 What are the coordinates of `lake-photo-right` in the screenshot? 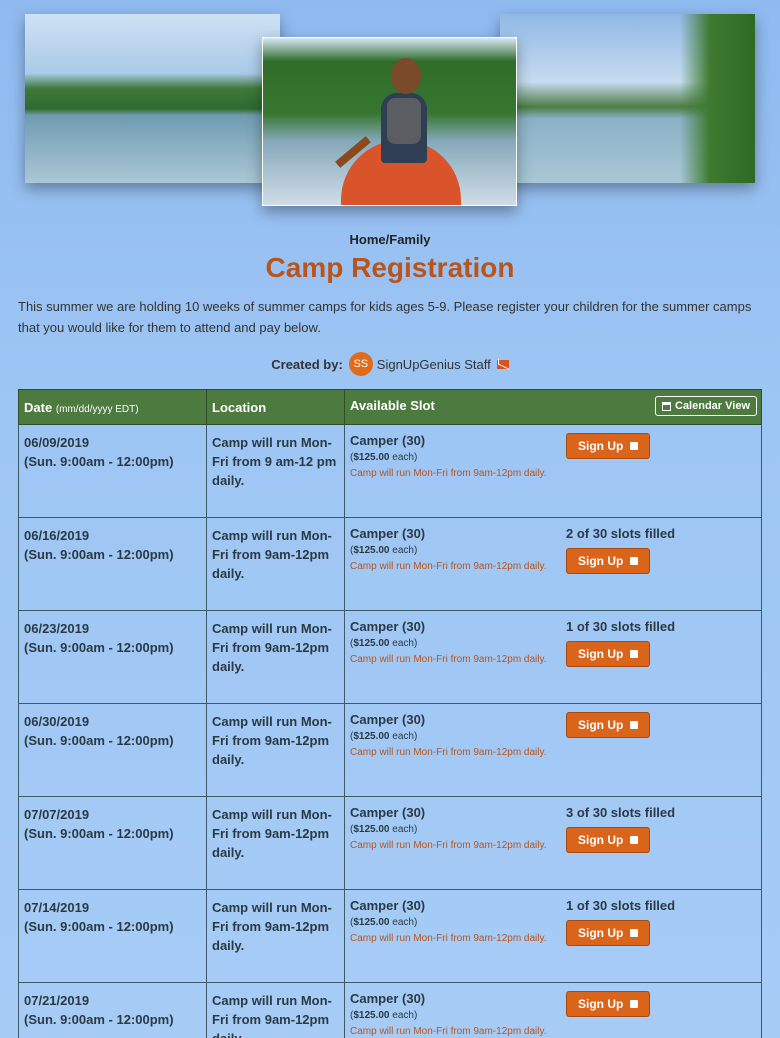 It's located at (627, 98).